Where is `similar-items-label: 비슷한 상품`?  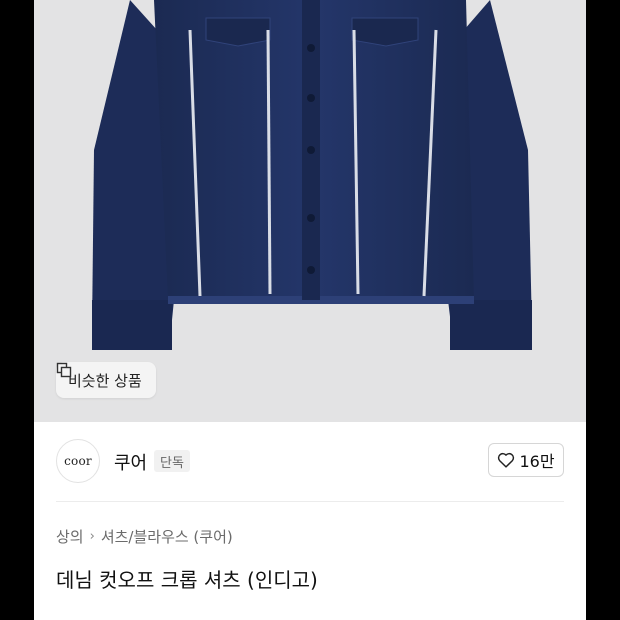 similar-items-label: 비슷한 상품 is located at coordinates (105, 380).